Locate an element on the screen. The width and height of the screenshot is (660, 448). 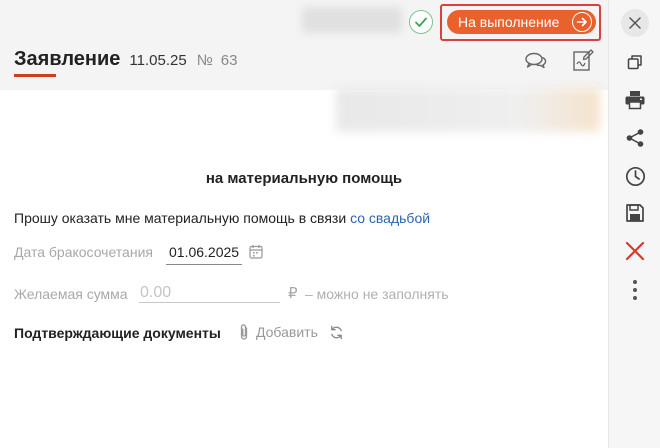
sign-document-icon is located at coordinates (583, 60).